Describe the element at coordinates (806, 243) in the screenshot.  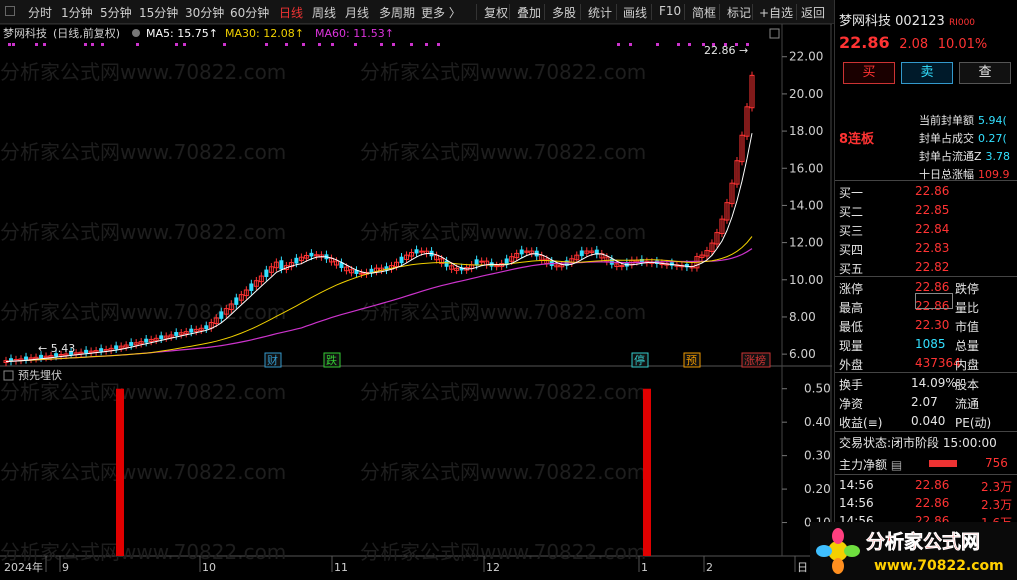
I see `price-axis-tick: 12.00` at that location.